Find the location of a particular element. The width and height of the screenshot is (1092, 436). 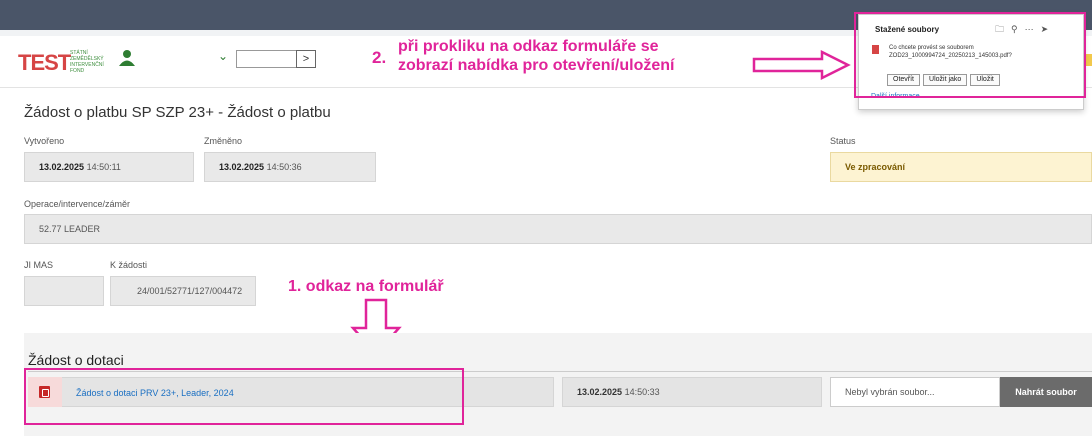

annotation-2-line2: zobrazí nabídka pro otevření/uložení is located at coordinates (536, 65).